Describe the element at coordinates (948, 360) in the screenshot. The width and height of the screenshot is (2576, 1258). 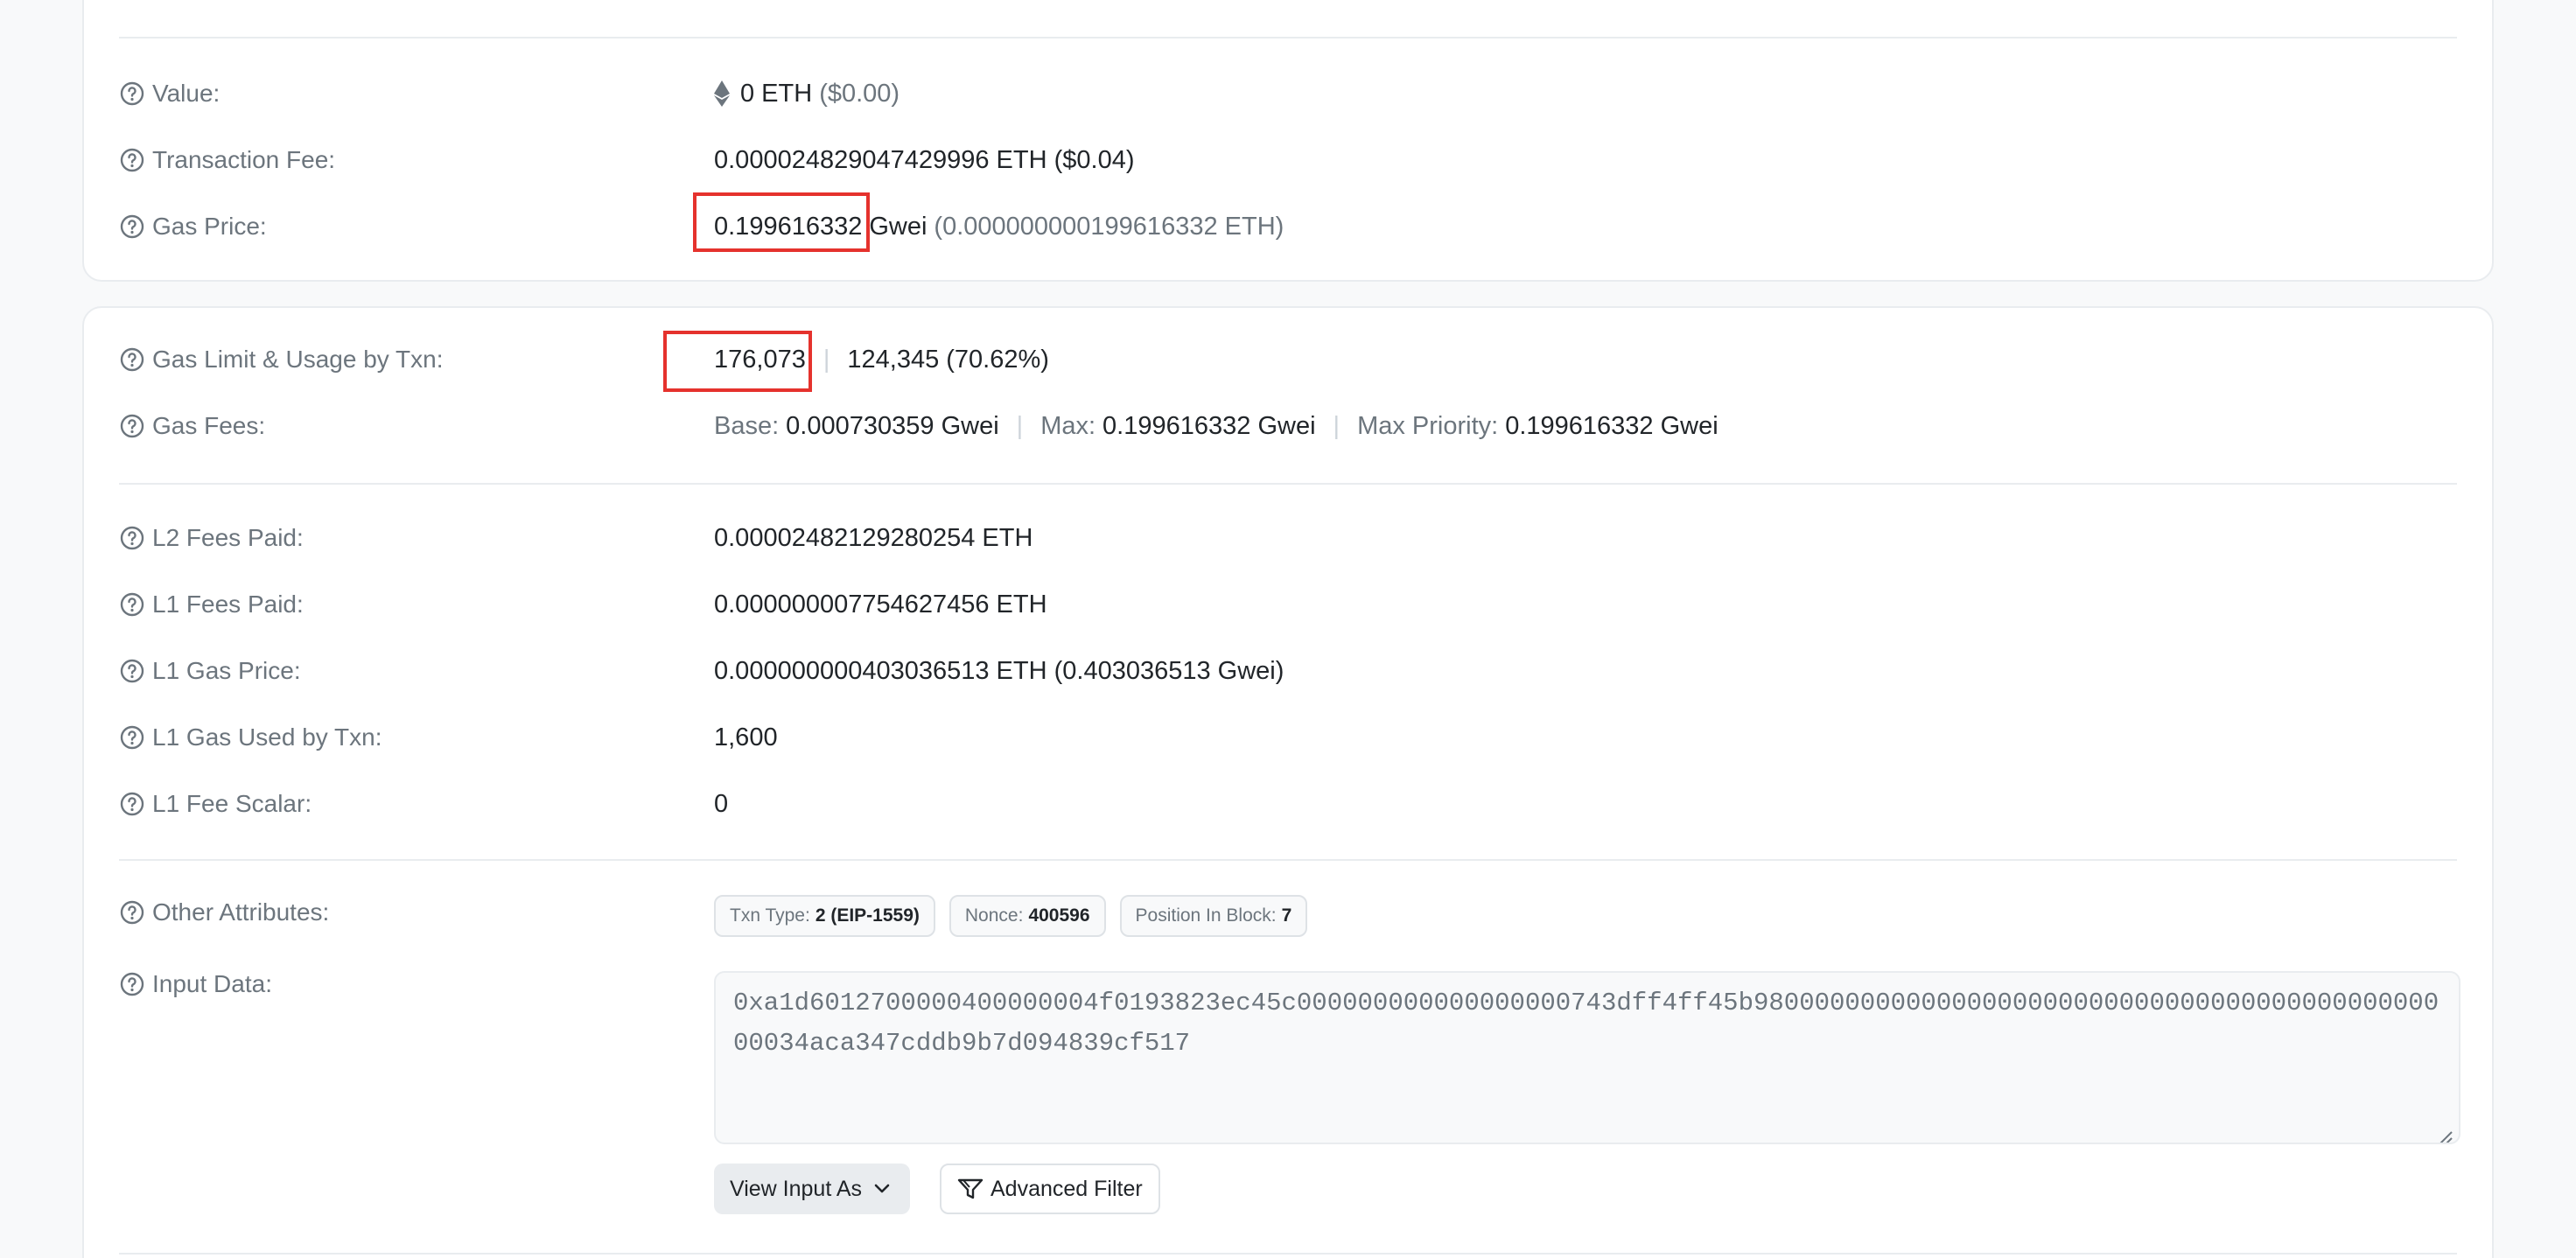
I see `gas-usage-amount: 124,345 (70.62%)` at that location.